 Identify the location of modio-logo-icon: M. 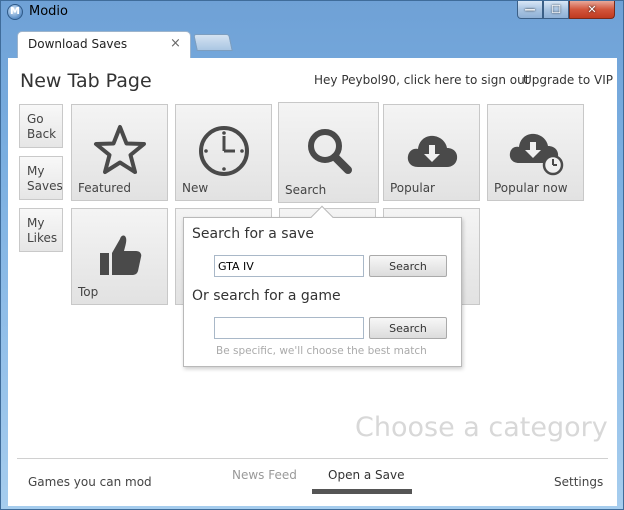
(15, 12).